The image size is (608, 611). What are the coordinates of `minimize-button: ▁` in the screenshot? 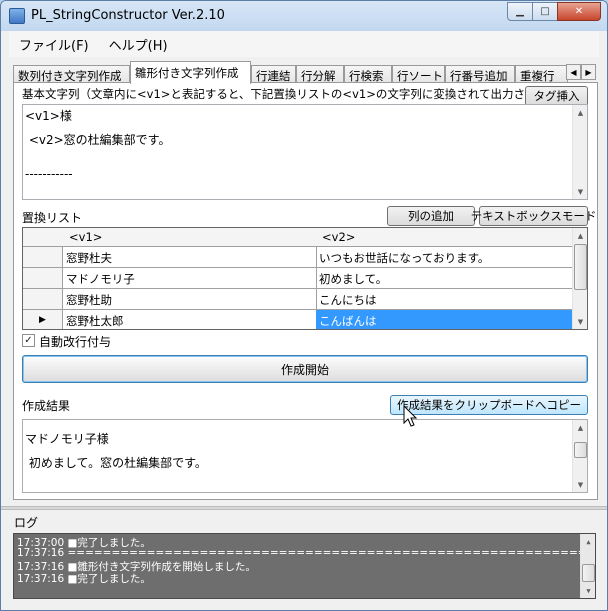 It's located at (520, 11).